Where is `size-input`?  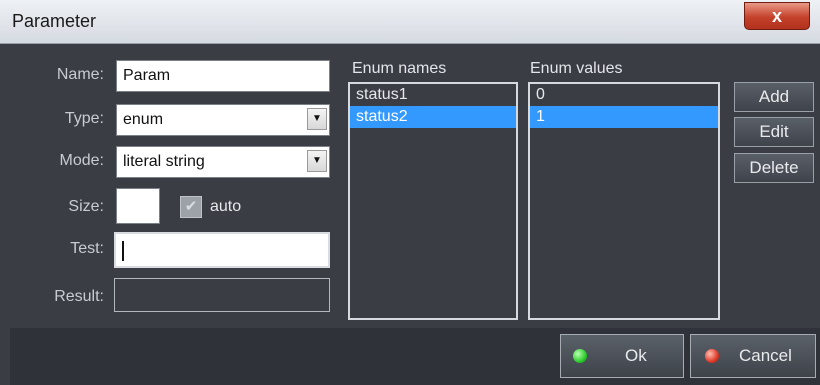
size-input is located at coordinates (138, 206).